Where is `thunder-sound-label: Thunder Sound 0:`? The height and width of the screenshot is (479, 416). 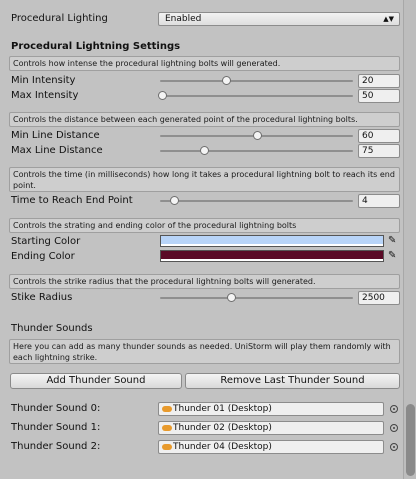 thunder-sound-label: Thunder Sound 0: is located at coordinates (56, 408).